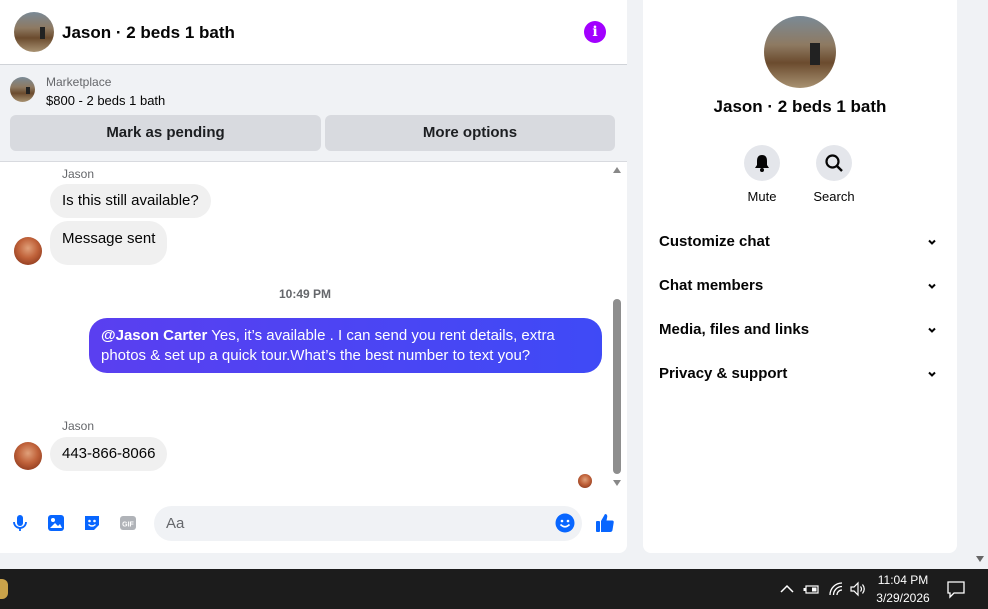 Image resolution: width=988 pixels, height=609 pixels. Describe the element at coordinates (980, 559) in the screenshot. I see `page-scroll-down-arrow-icon` at that location.